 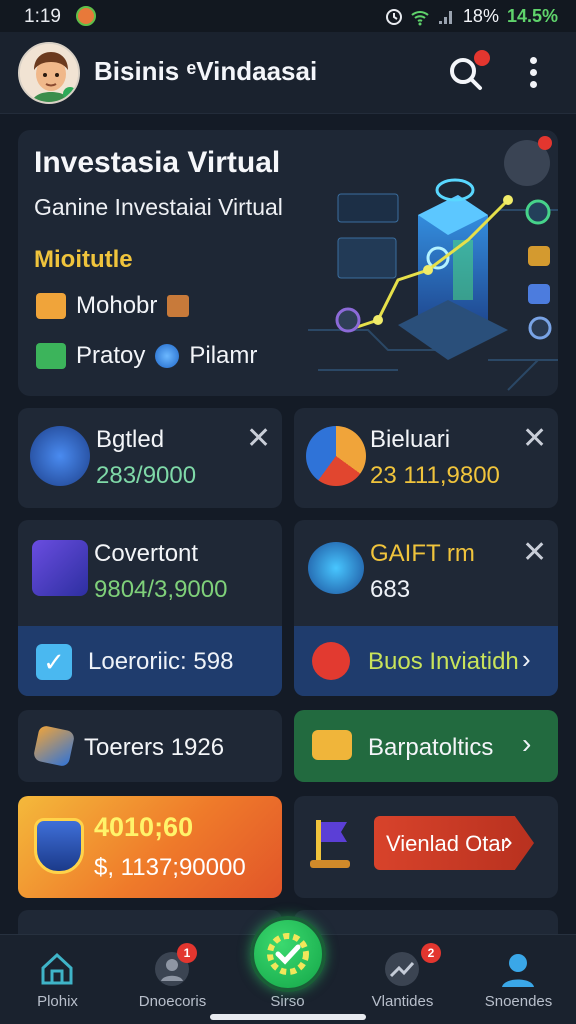 I want to click on card-toerers: Toerers 1926, so click(x=150, y=746).